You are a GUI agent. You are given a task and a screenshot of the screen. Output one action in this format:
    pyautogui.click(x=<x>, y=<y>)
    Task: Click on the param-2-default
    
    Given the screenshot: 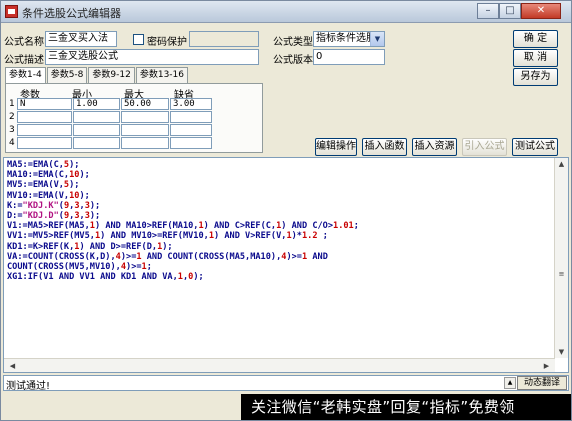 What is the action you would take?
    pyautogui.click(x=191, y=117)
    